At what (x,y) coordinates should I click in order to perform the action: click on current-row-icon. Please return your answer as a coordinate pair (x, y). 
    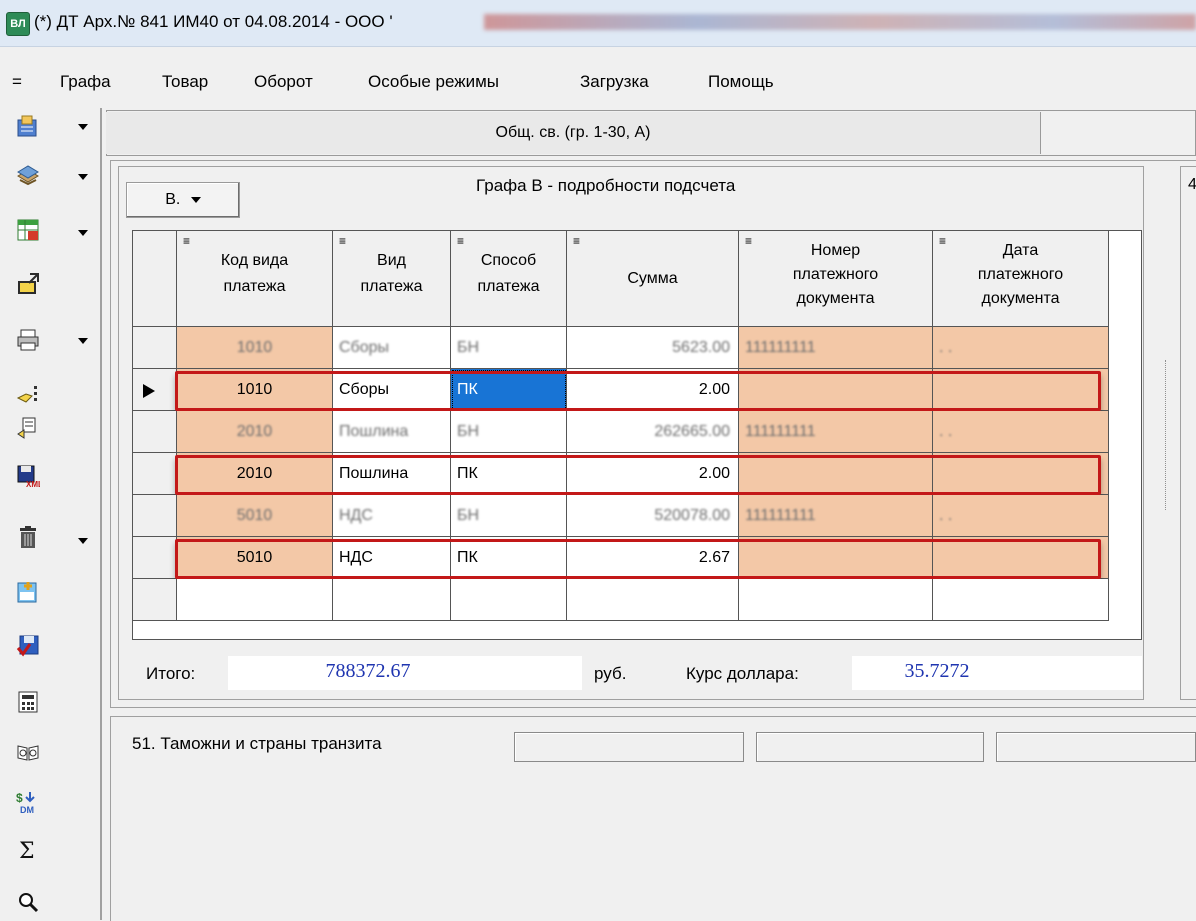
    Looking at the image, I should click on (149, 391).